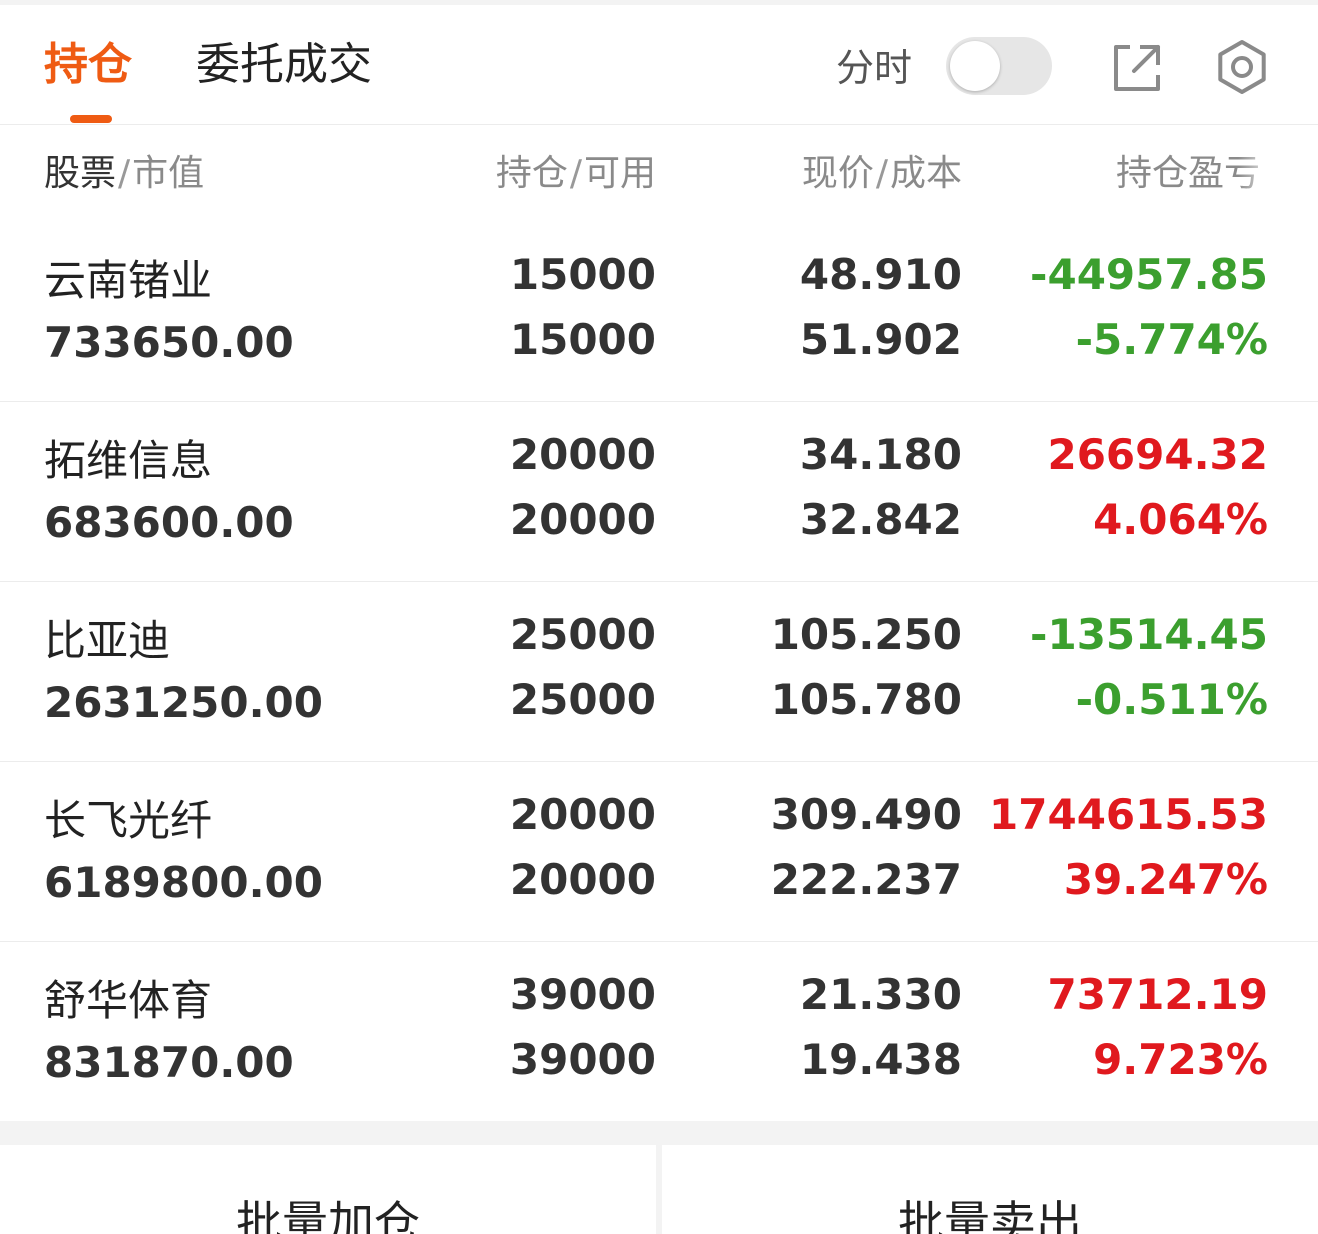 Image resolution: width=1318 pixels, height=1234 pixels. Describe the element at coordinates (1180, 519) in the screenshot. I see `pnl-percent: 4.064%` at that location.